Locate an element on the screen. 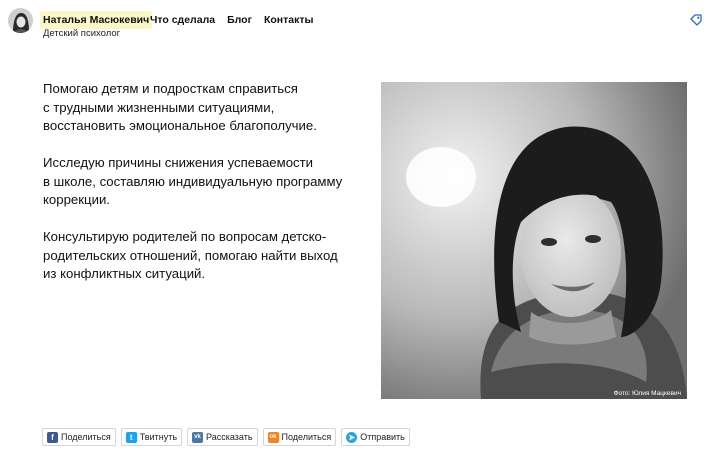 The width and height of the screenshot is (720, 460). facebook-icon: f is located at coordinates (52, 437).